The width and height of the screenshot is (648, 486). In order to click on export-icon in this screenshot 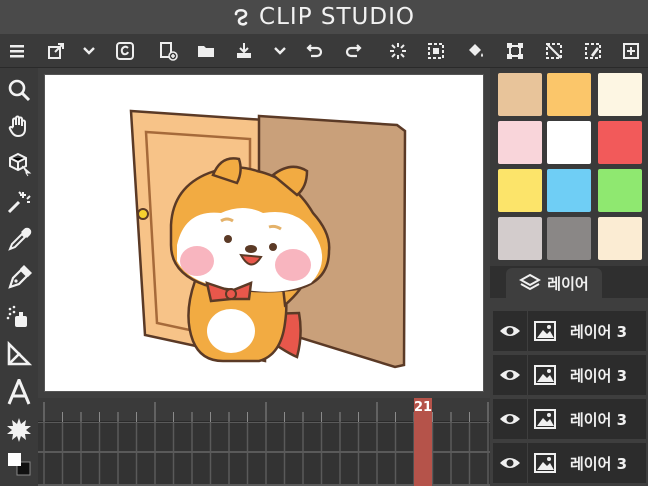, I will do `click(56, 51)`.